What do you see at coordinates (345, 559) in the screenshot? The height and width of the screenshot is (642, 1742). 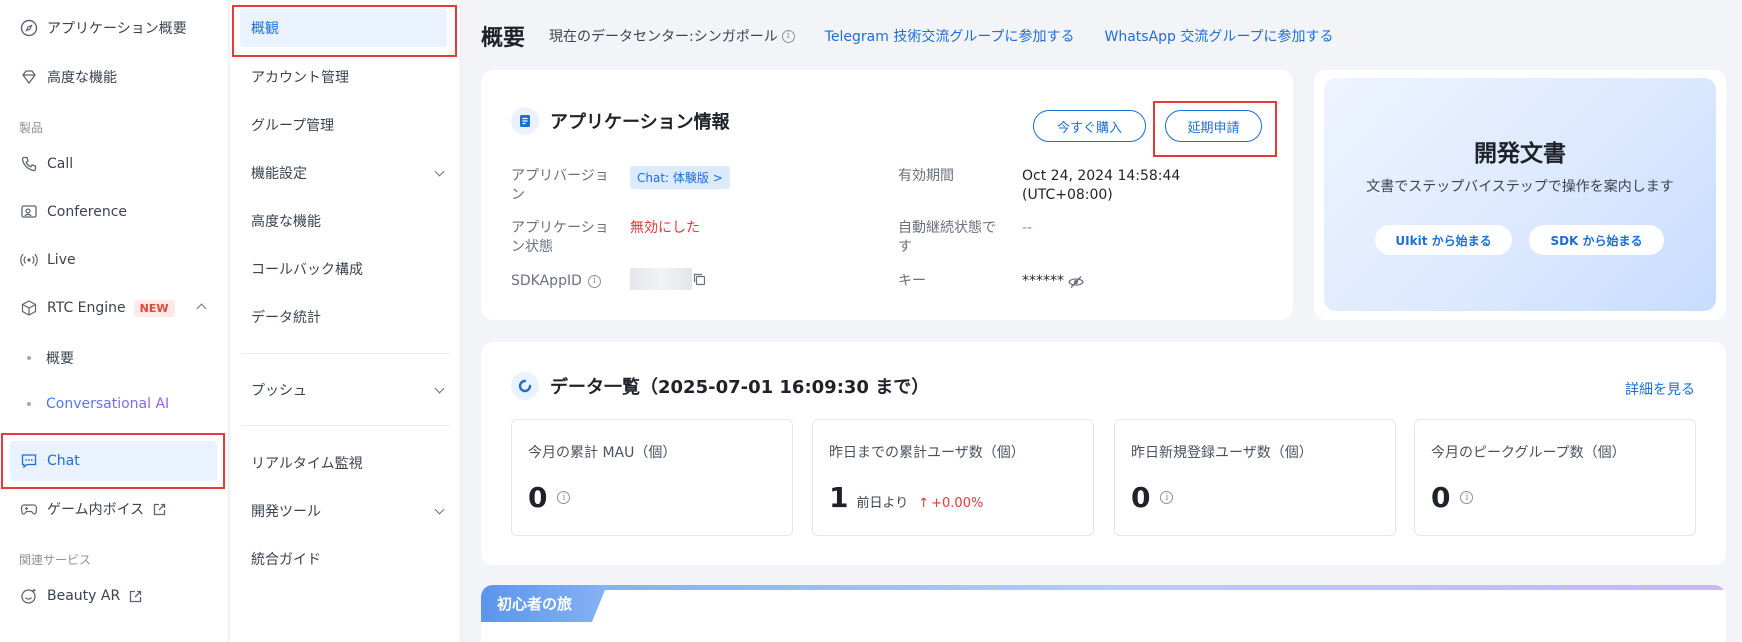 I see `subnav-item-integration-guide: 統合ガイド` at bounding box center [345, 559].